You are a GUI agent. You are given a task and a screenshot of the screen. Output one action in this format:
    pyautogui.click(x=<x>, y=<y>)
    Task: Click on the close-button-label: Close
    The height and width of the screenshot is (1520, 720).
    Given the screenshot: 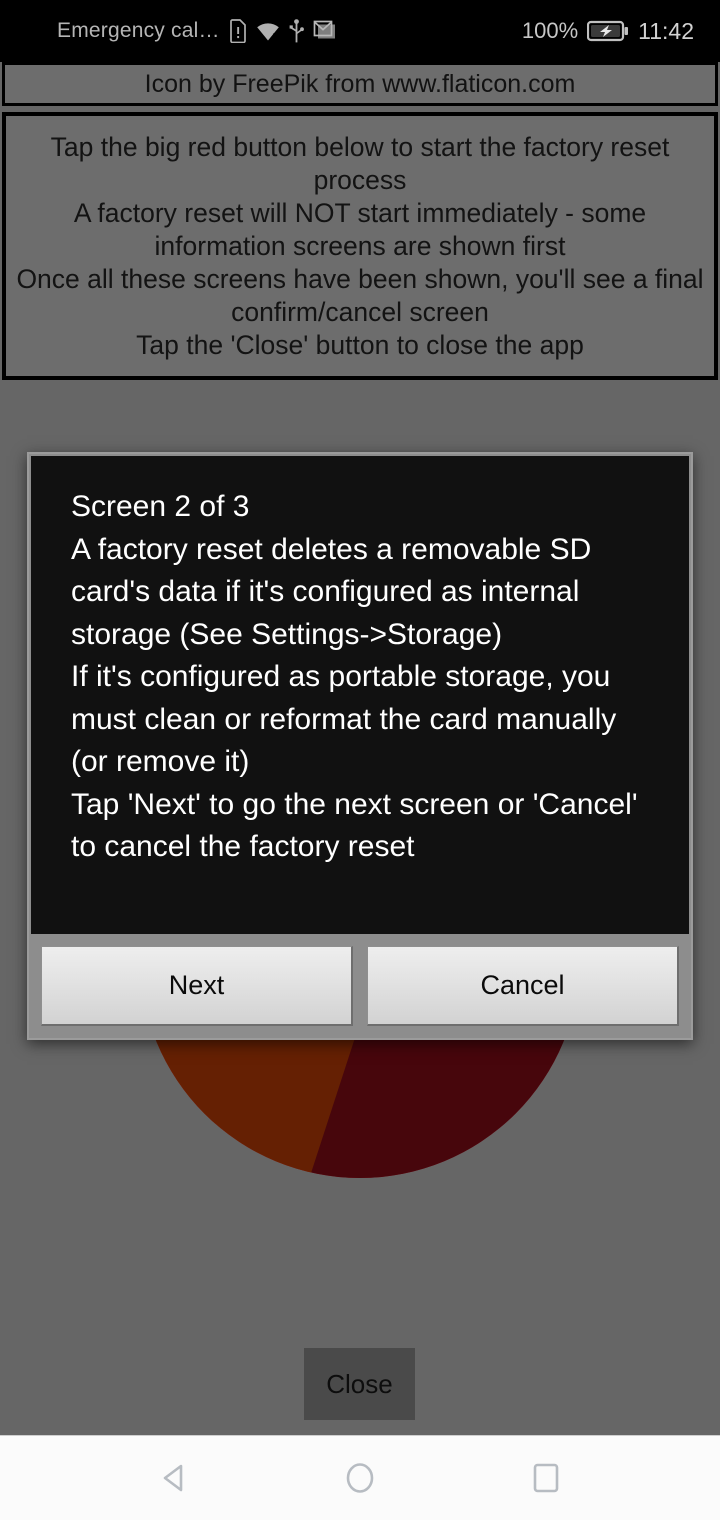 What is the action you would take?
    pyautogui.click(x=359, y=1383)
    